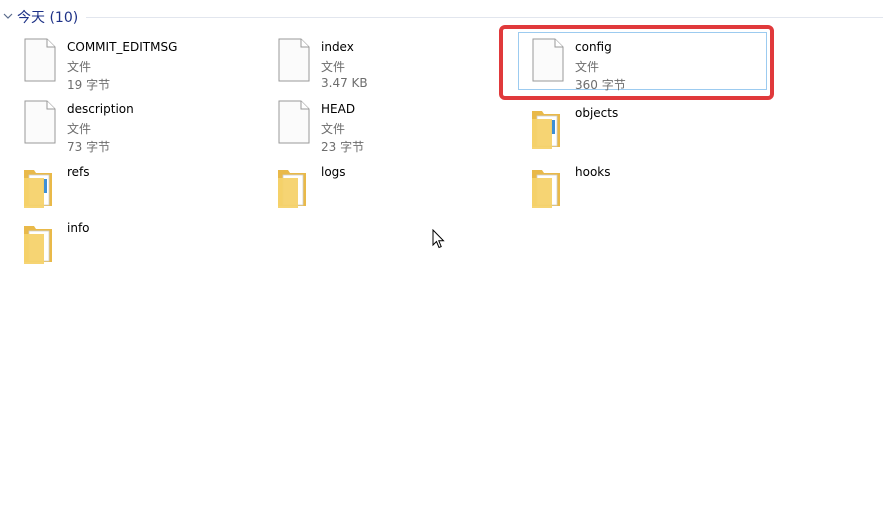 The image size is (883, 519). Describe the element at coordinates (394, 126) in the screenshot. I see `file-item-head: HEAD 文件 23 字节` at that location.